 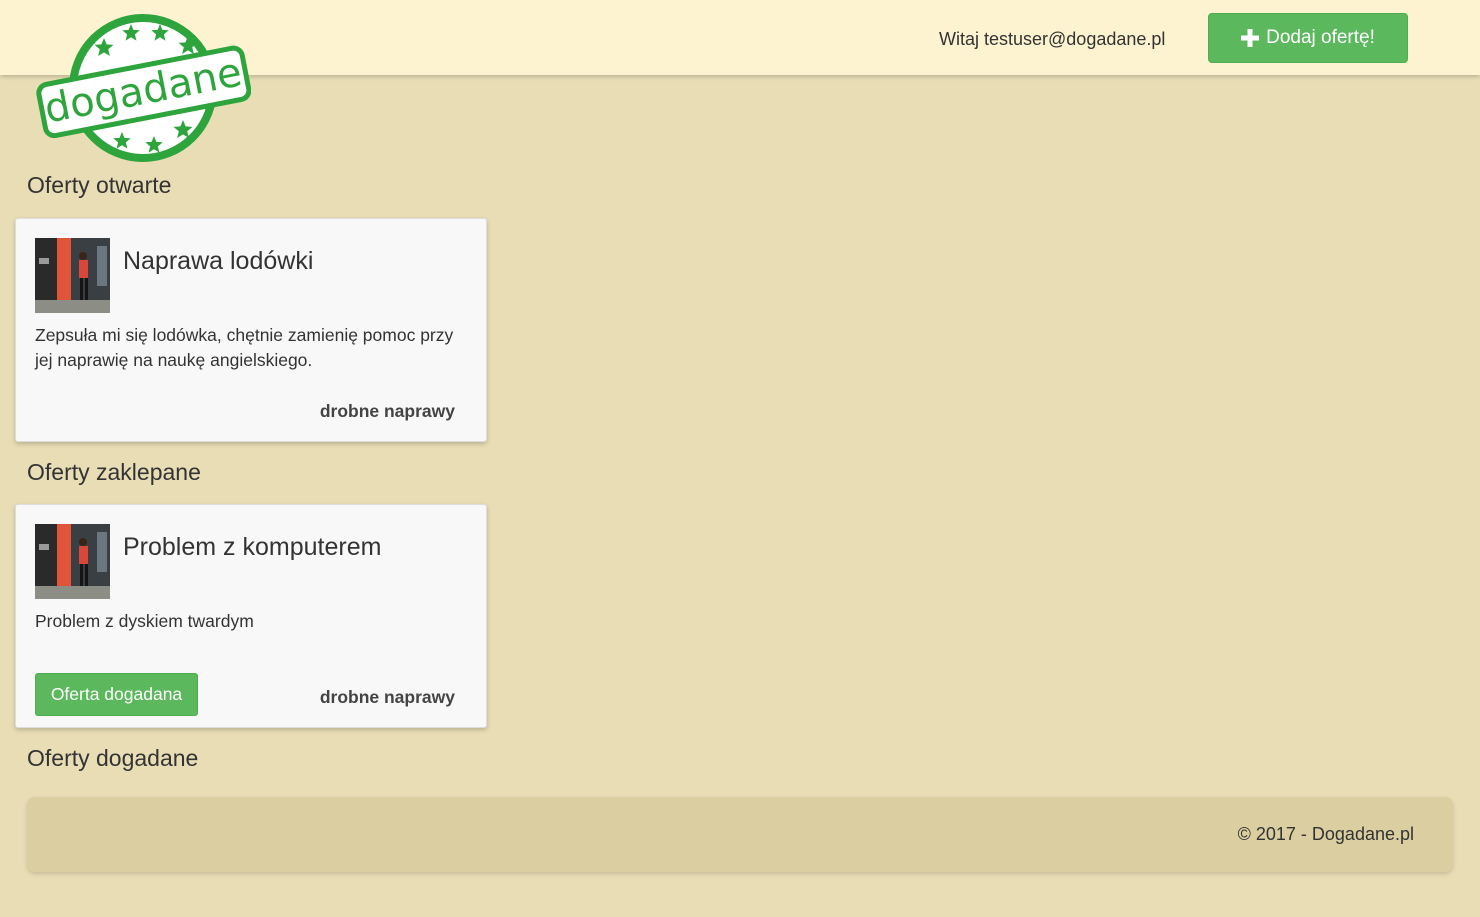 What do you see at coordinates (144, 621) in the screenshot?
I see `offer-description: Problem z dyskiem twardym` at bounding box center [144, 621].